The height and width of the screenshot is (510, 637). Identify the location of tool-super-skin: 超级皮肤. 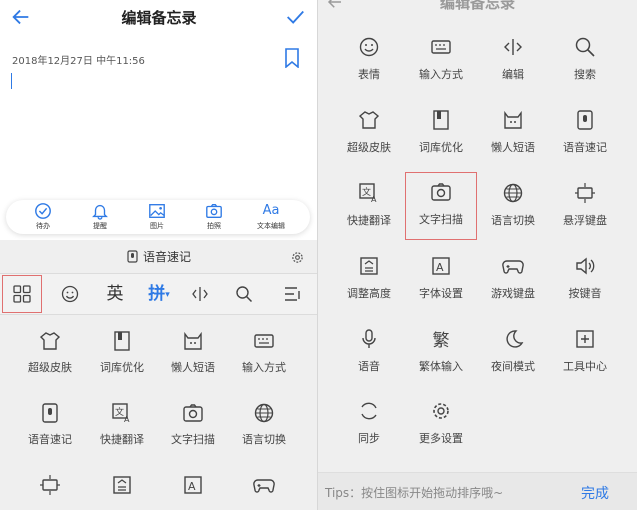
(369, 133).